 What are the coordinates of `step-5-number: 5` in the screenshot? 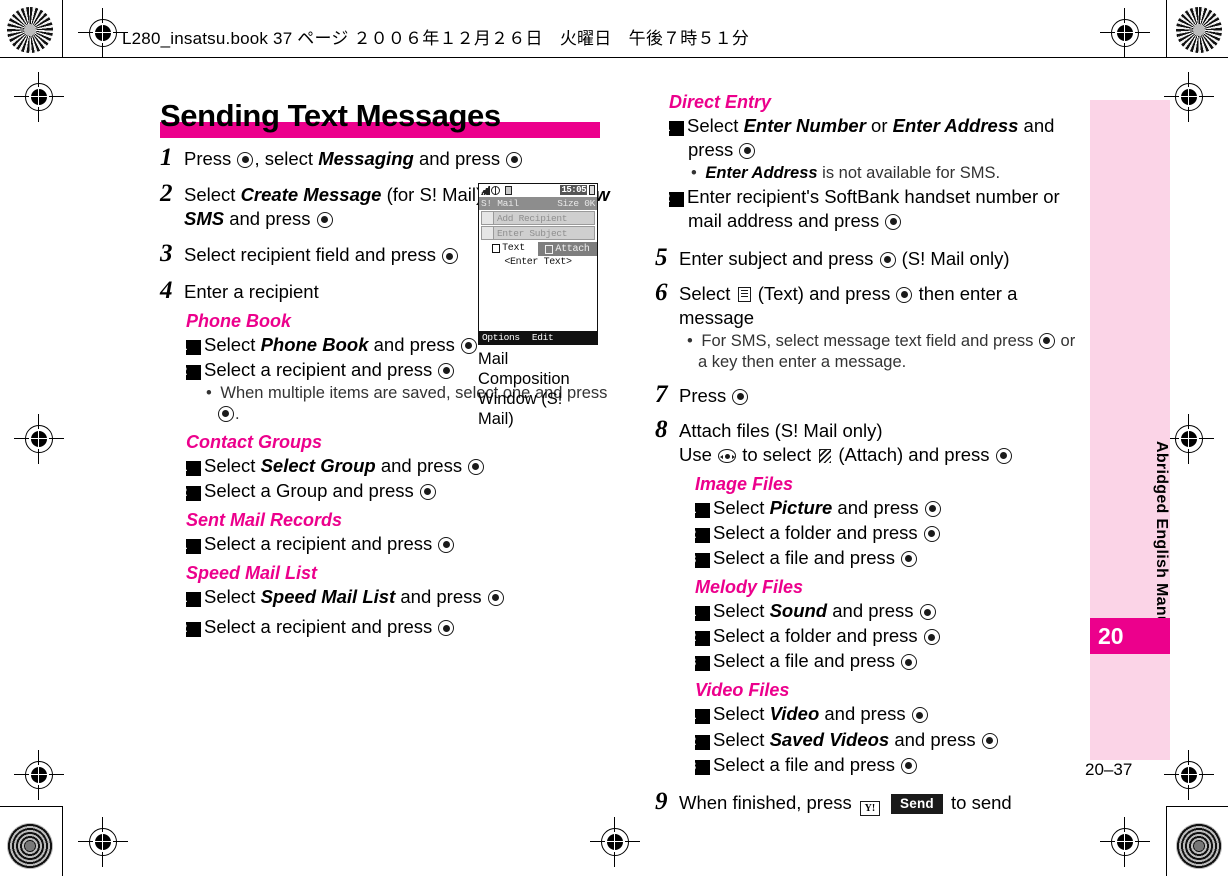 It's located at (661, 258).